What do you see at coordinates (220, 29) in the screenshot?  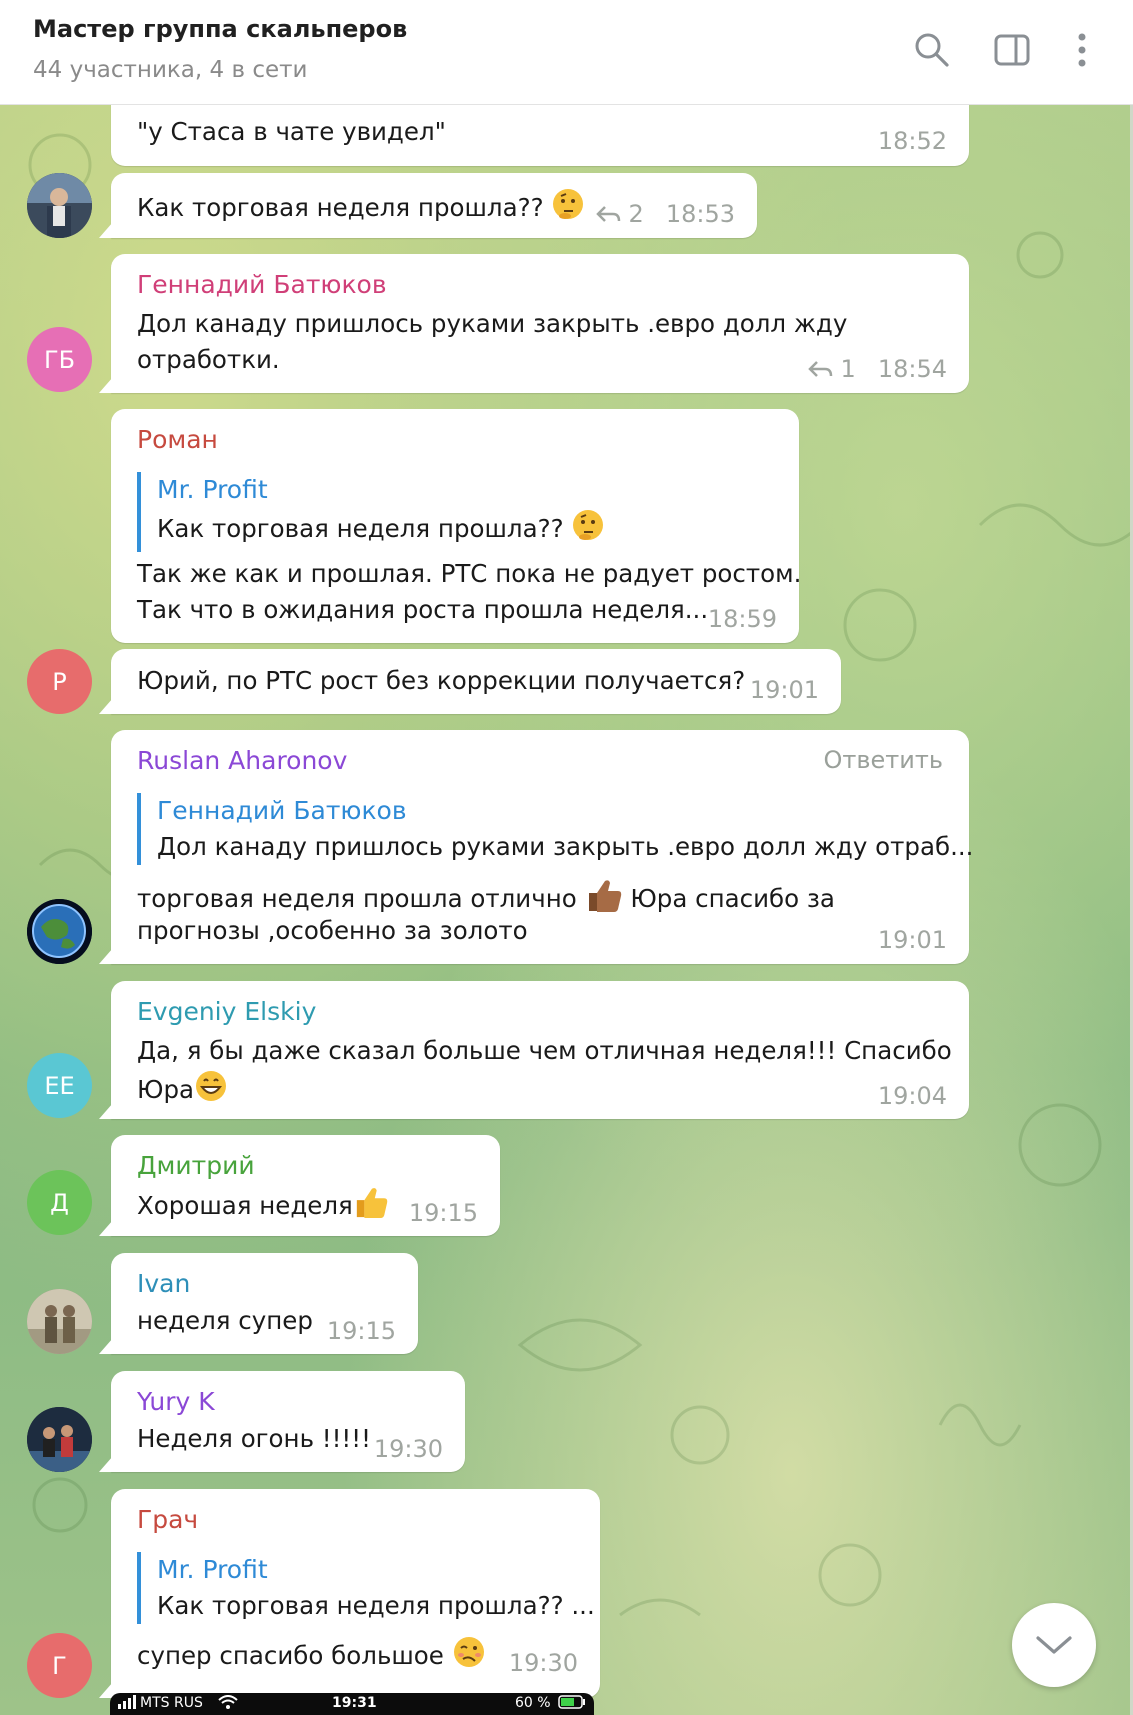 I see `chat-title: Мастер группа скальперов` at bounding box center [220, 29].